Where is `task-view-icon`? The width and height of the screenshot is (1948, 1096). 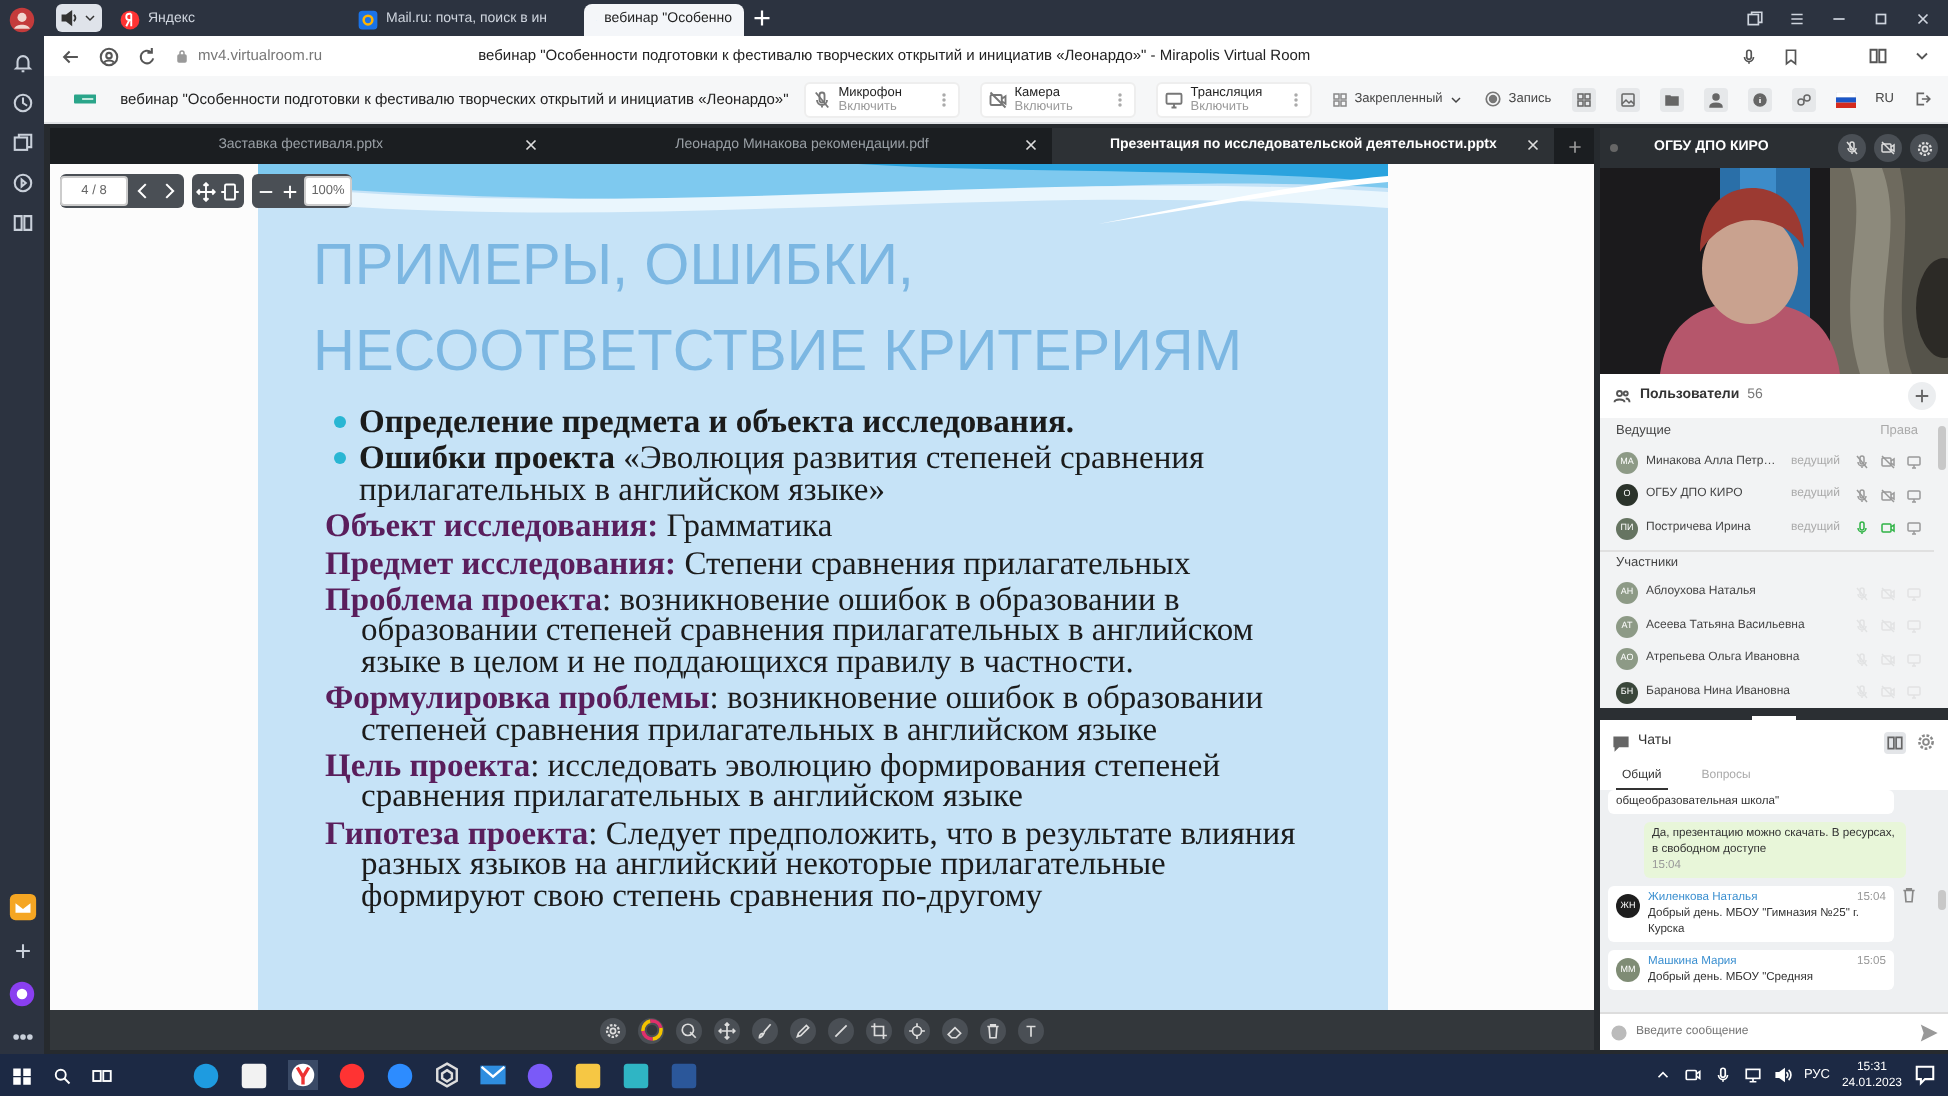 task-view-icon is located at coordinates (102, 1075).